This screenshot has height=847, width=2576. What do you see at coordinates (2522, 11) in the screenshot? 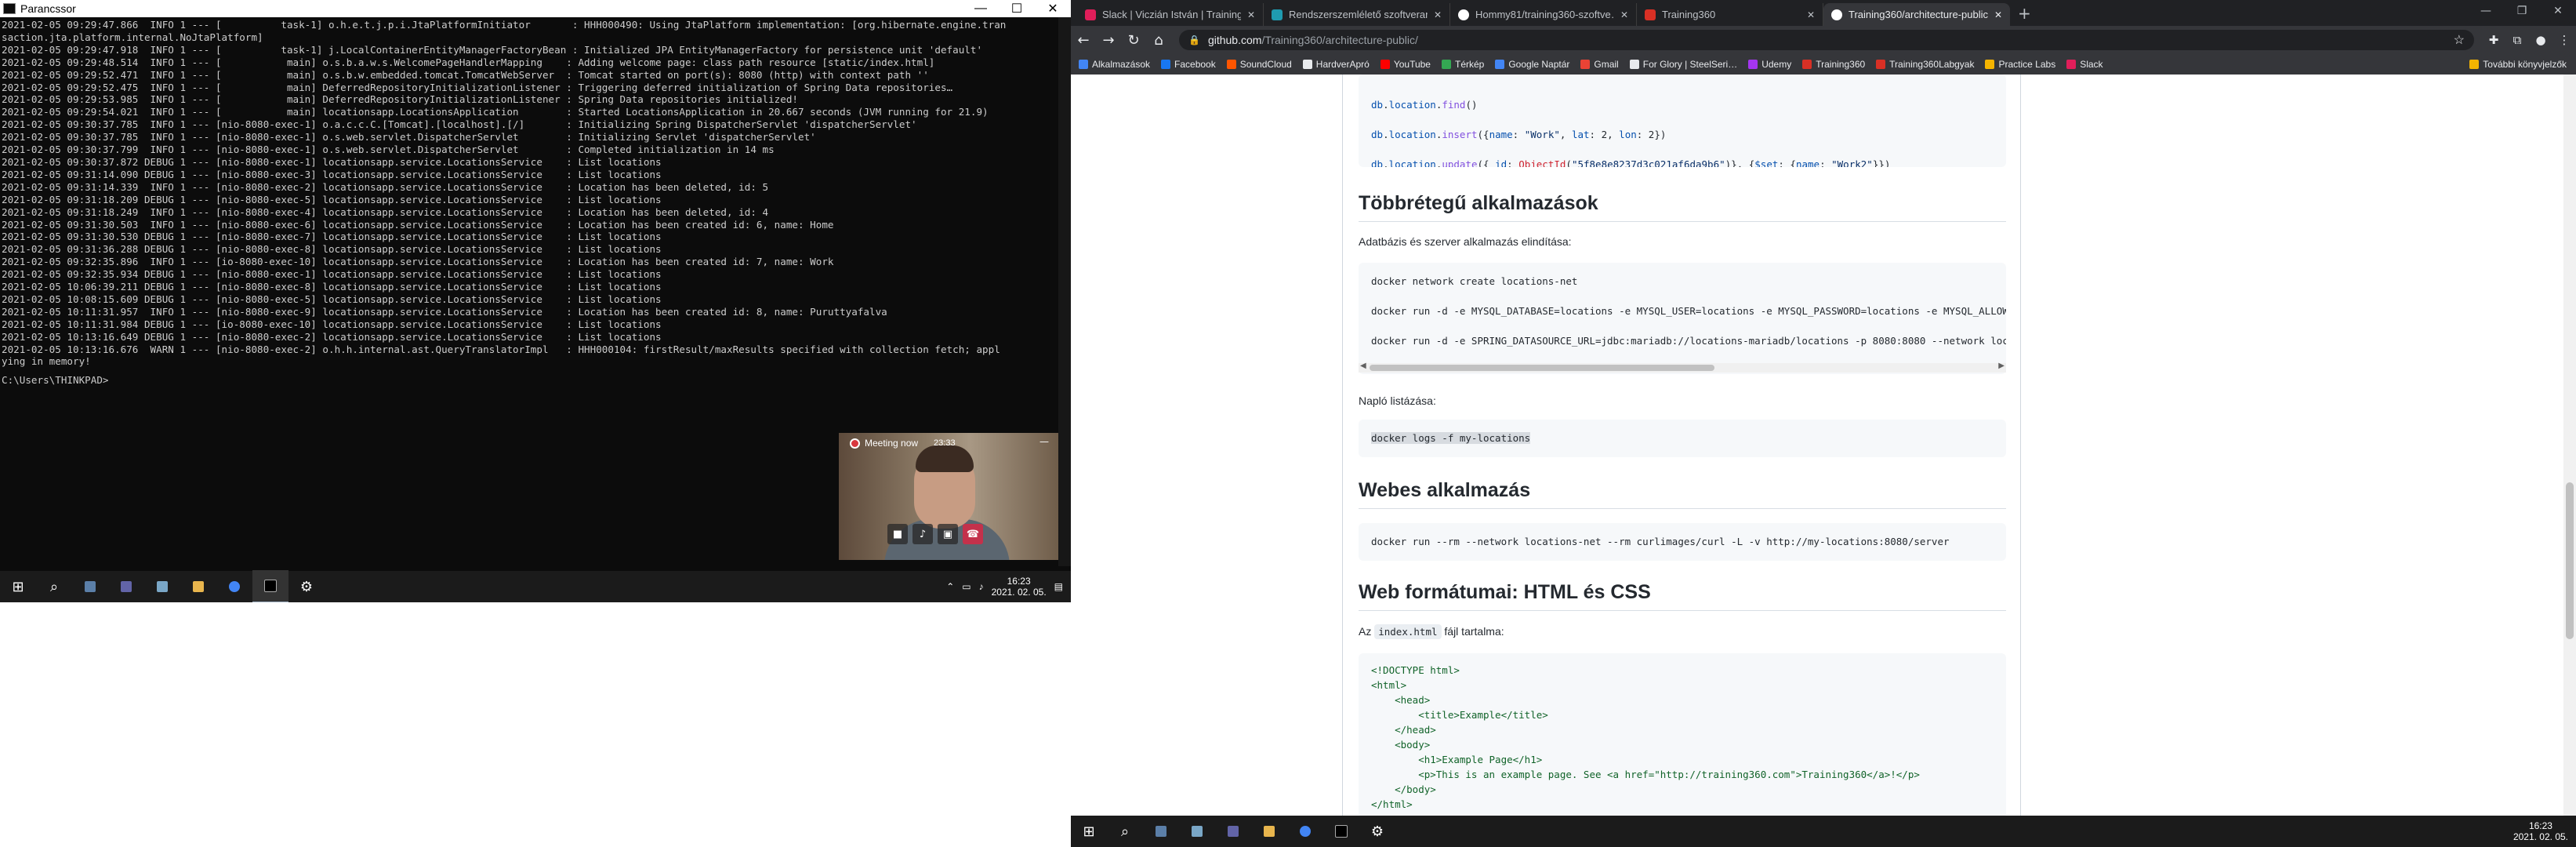
I see `restore-button: ❐` at bounding box center [2522, 11].